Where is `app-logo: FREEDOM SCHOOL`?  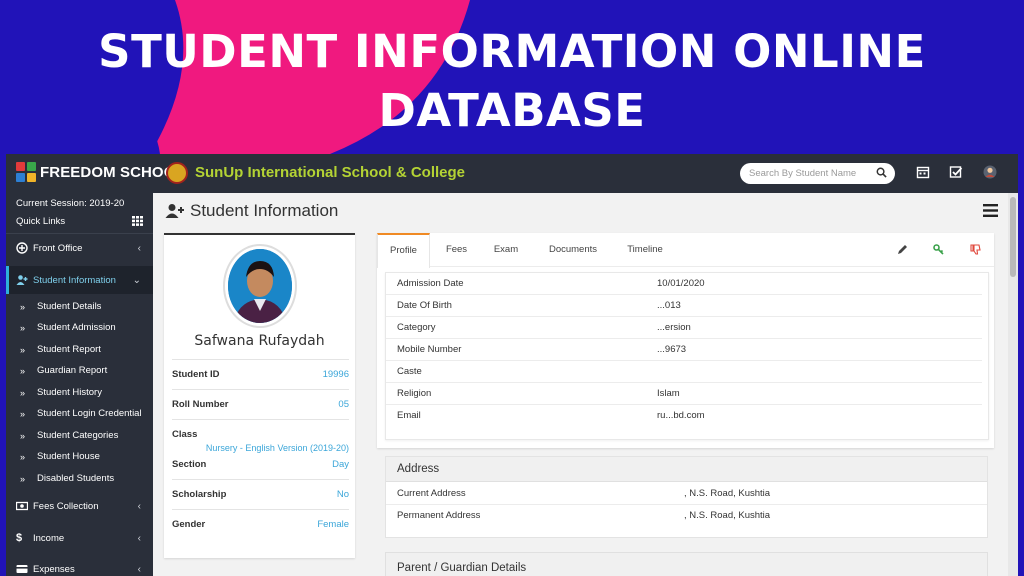
app-logo: FREEDOM SCHOOL is located at coordinates (100, 172).